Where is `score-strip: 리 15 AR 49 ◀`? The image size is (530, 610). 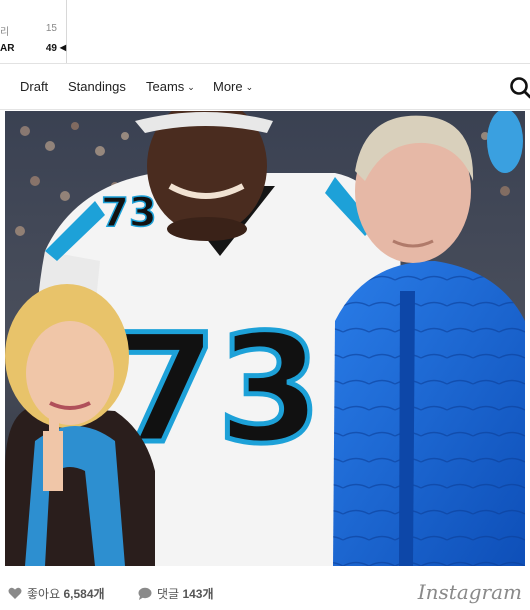
score-strip: 리 15 AR 49 ◀ is located at coordinates (265, 32).